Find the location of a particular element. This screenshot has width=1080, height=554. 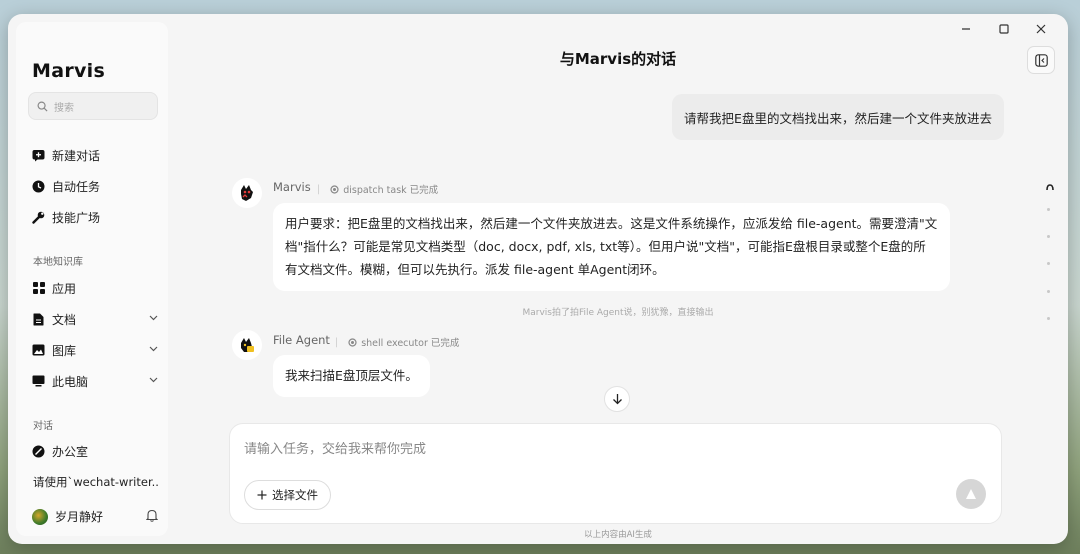

maximize-icon is located at coordinates (1004, 29).